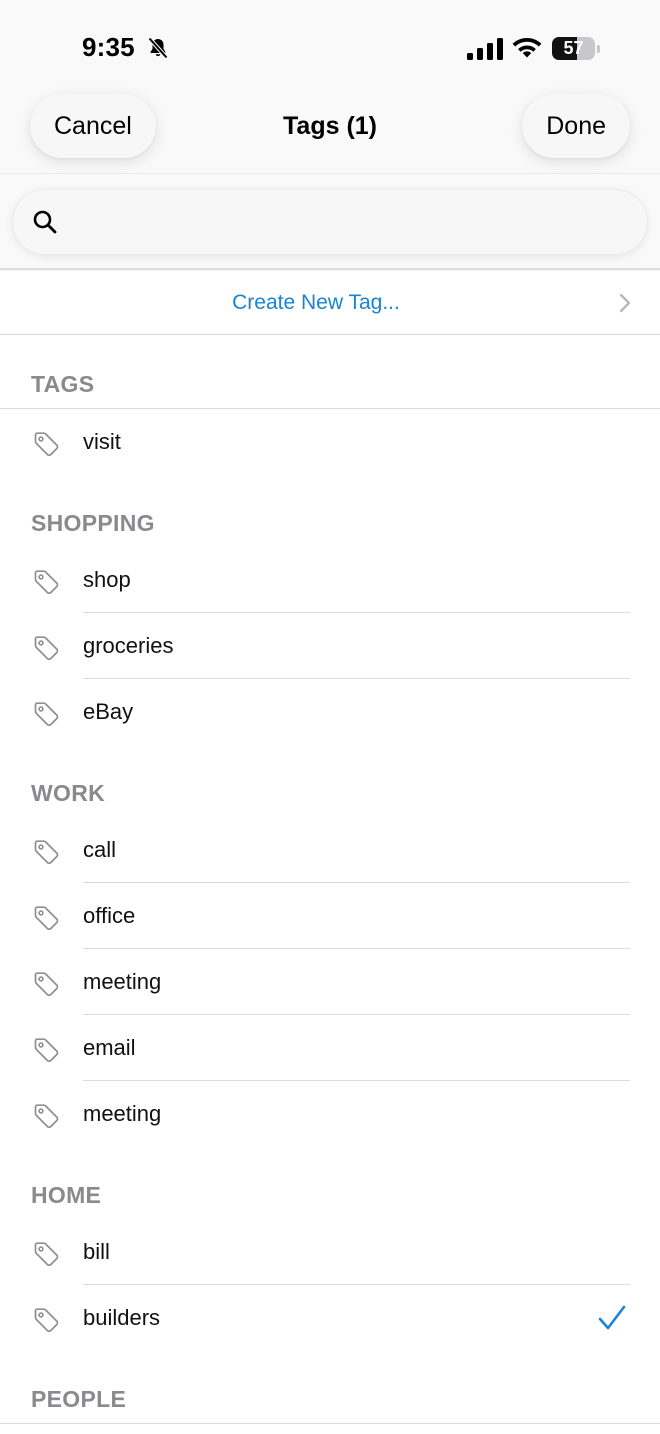 This screenshot has height=1434, width=660. I want to click on tag-row-call: call, so click(330, 850).